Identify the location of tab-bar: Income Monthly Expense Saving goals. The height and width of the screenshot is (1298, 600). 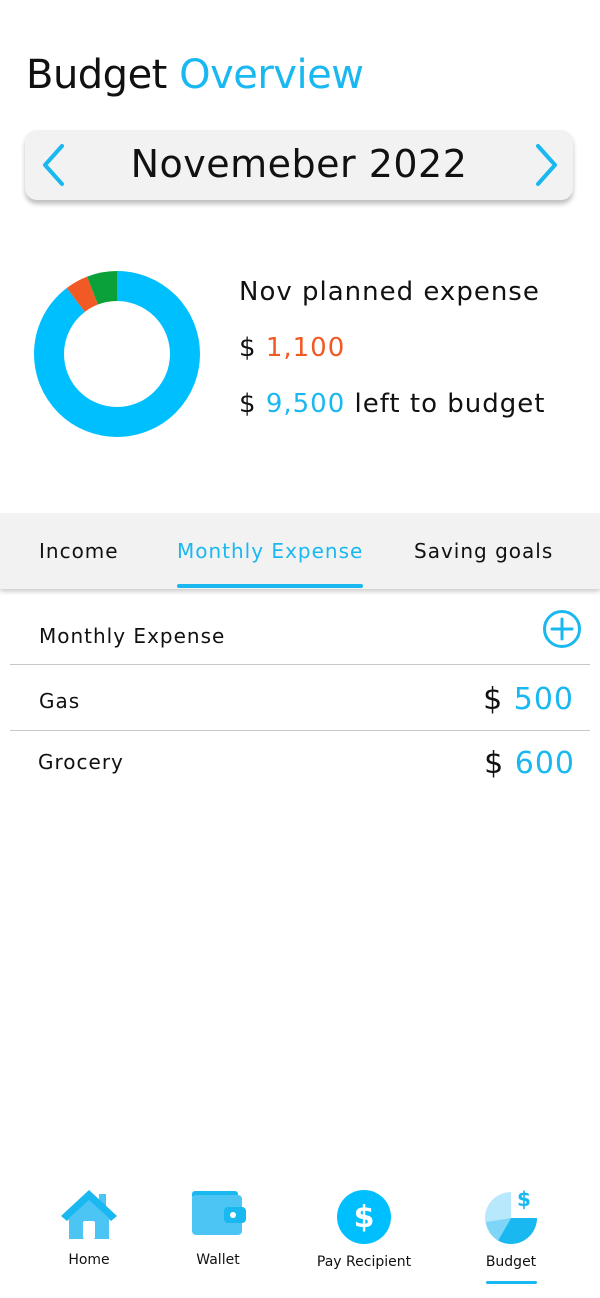
(300, 551).